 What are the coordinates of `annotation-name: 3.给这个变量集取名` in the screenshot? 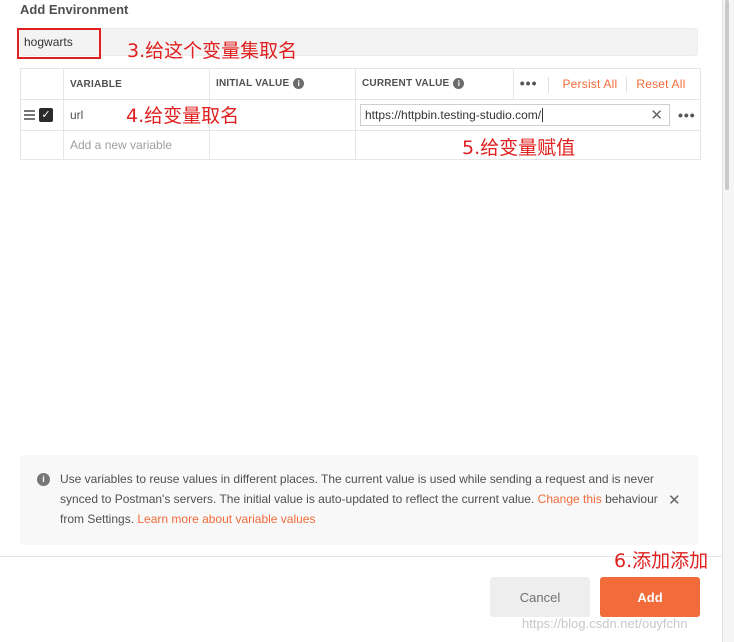 It's located at (212, 51).